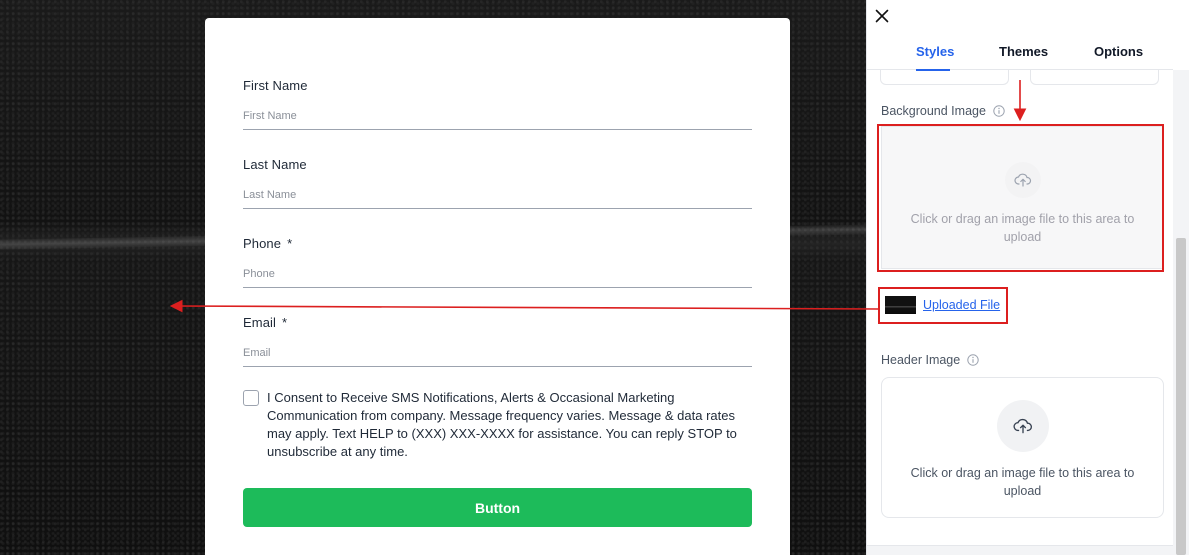 This screenshot has height=555, width=1189. Describe the element at coordinates (1020, 198) in the screenshot. I see `annotation-box-dropzone` at that location.